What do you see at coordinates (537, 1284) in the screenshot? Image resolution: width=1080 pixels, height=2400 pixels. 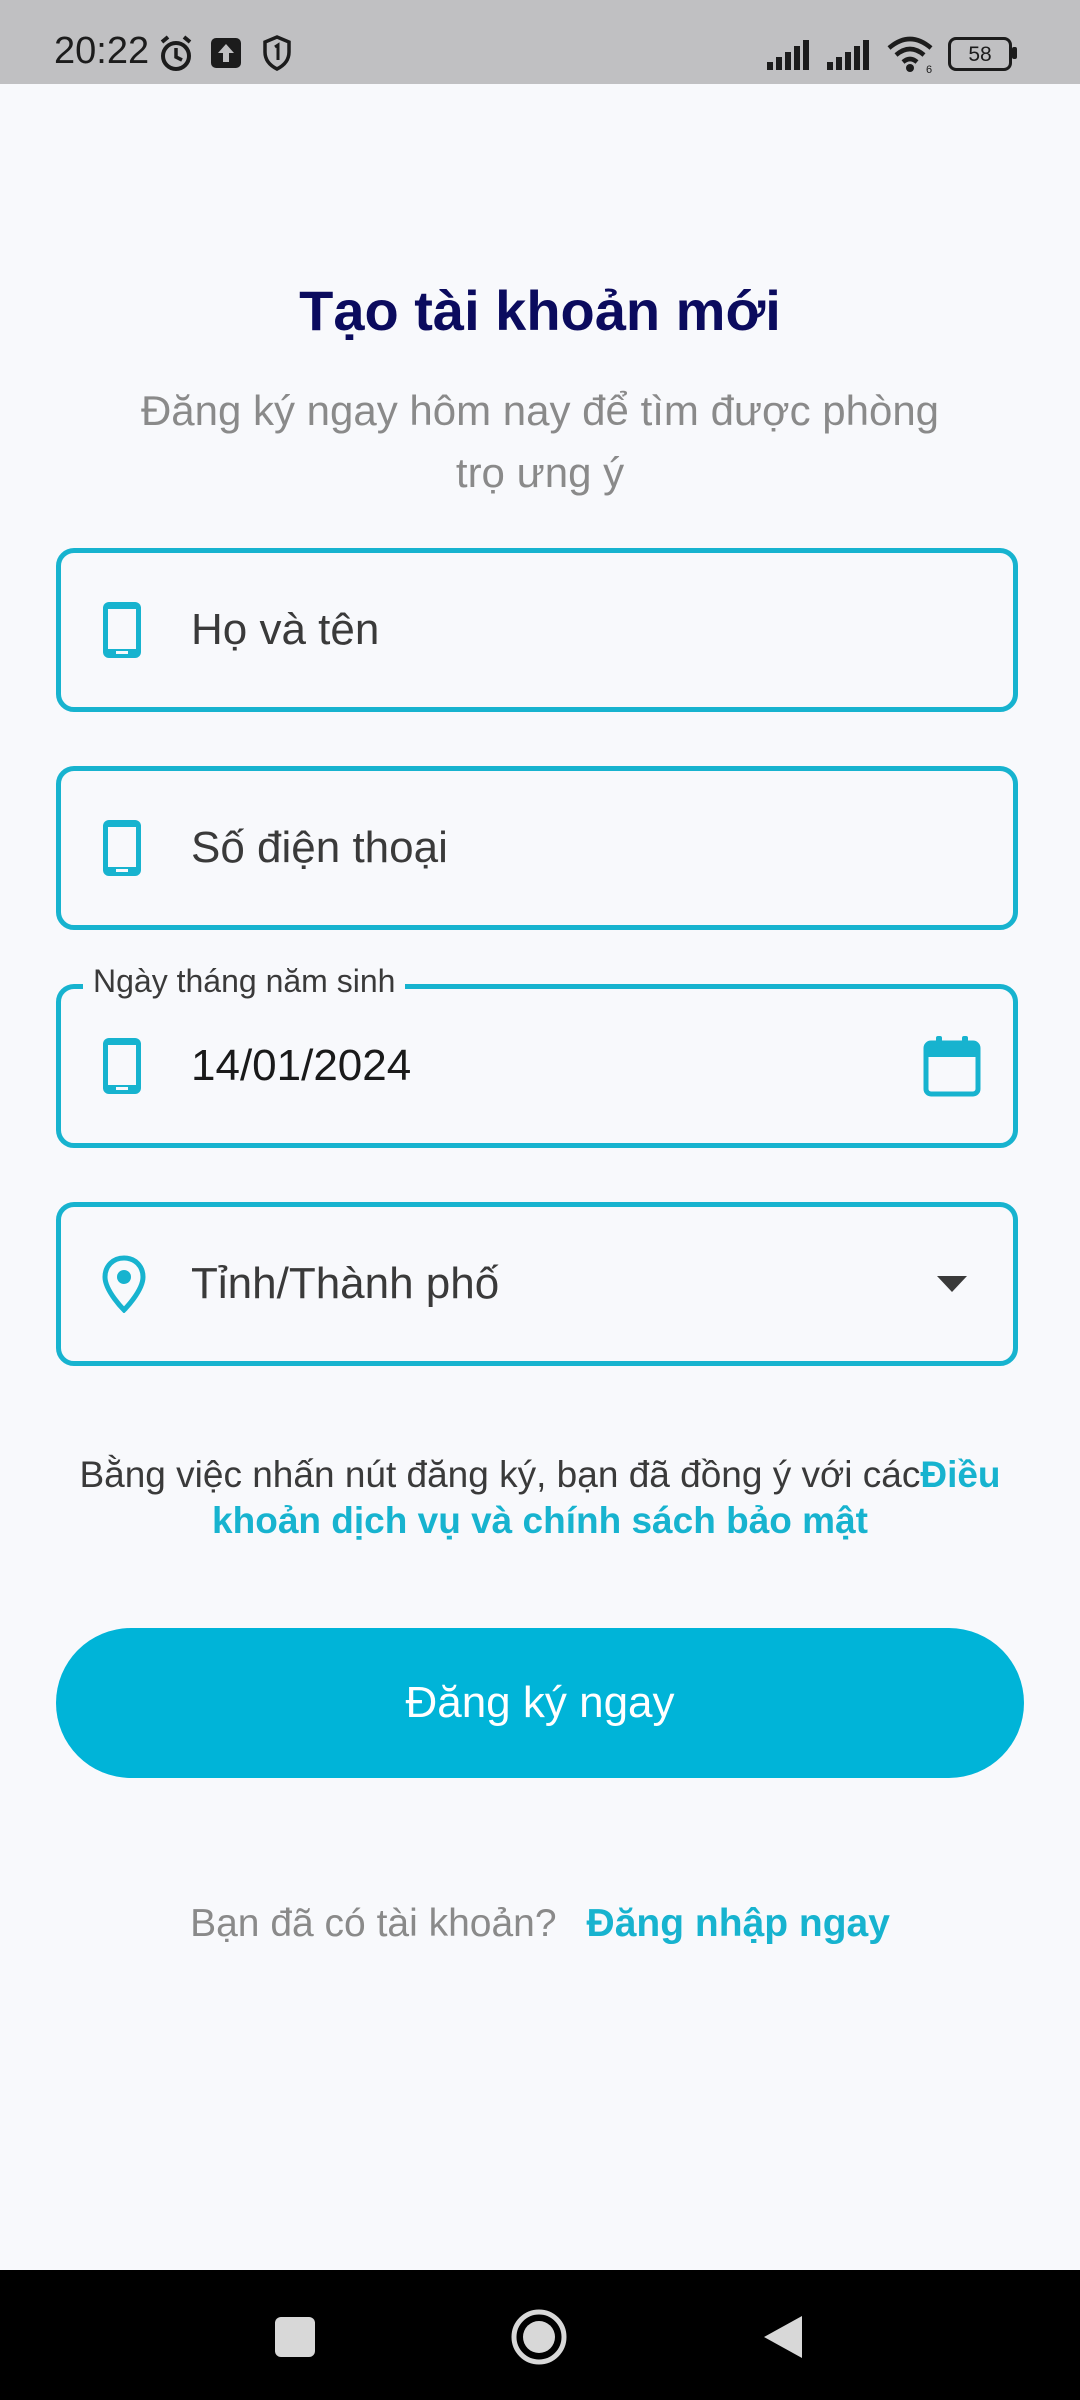 I see `province-dropdown: Tỉnh/Thành phố` at bounding box center [537, 1284].